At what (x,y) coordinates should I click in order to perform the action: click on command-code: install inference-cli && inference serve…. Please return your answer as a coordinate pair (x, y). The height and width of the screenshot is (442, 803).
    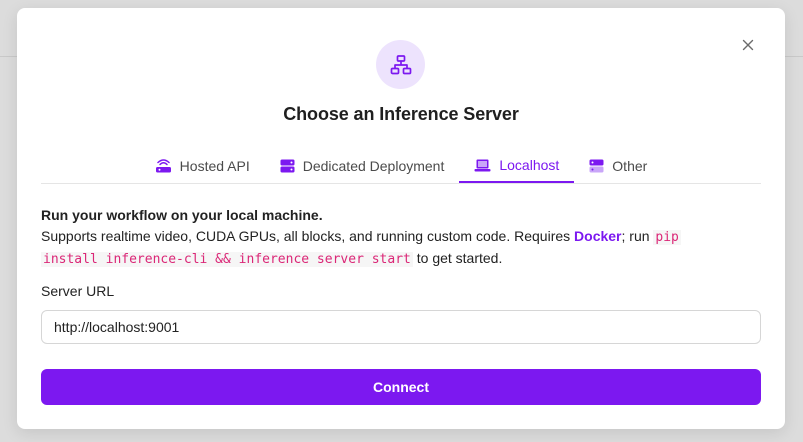
    Looking at the image, I should click on (227, 259).